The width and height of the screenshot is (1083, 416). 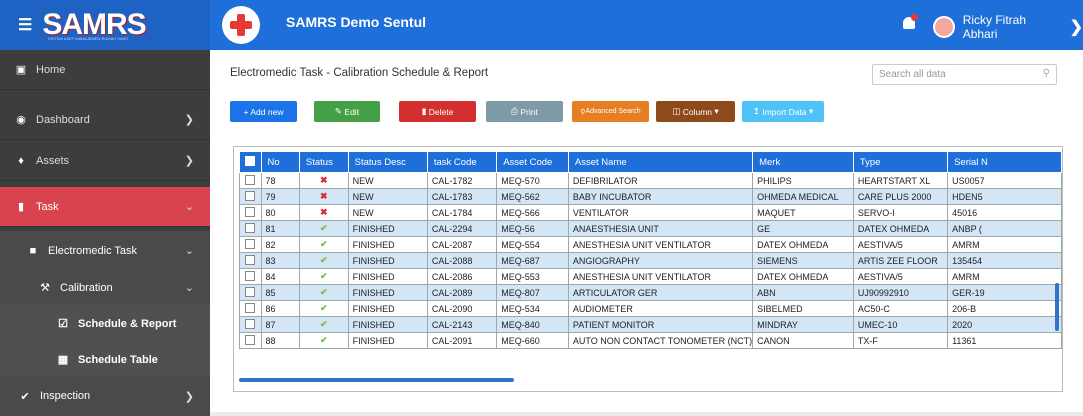 What do you see at coordinates (695, 111) in the screenshot?
I see `column-button: ◫ Column ▾` at bounding box center [695, 111].